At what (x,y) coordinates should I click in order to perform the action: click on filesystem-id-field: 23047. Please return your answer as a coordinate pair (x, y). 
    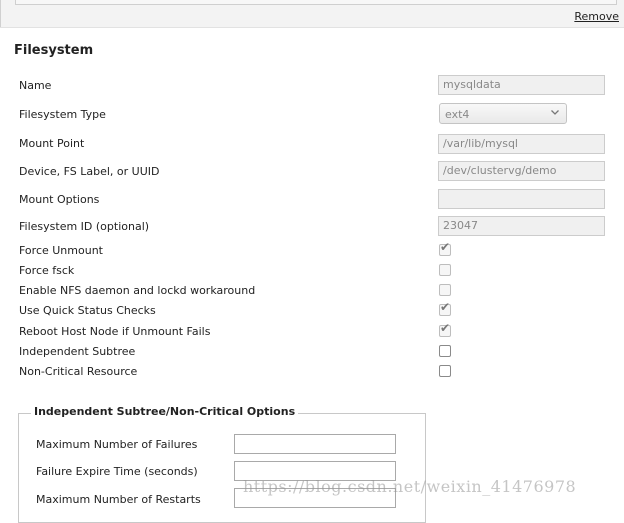
    Looking at the image, I should click on (521, 226).